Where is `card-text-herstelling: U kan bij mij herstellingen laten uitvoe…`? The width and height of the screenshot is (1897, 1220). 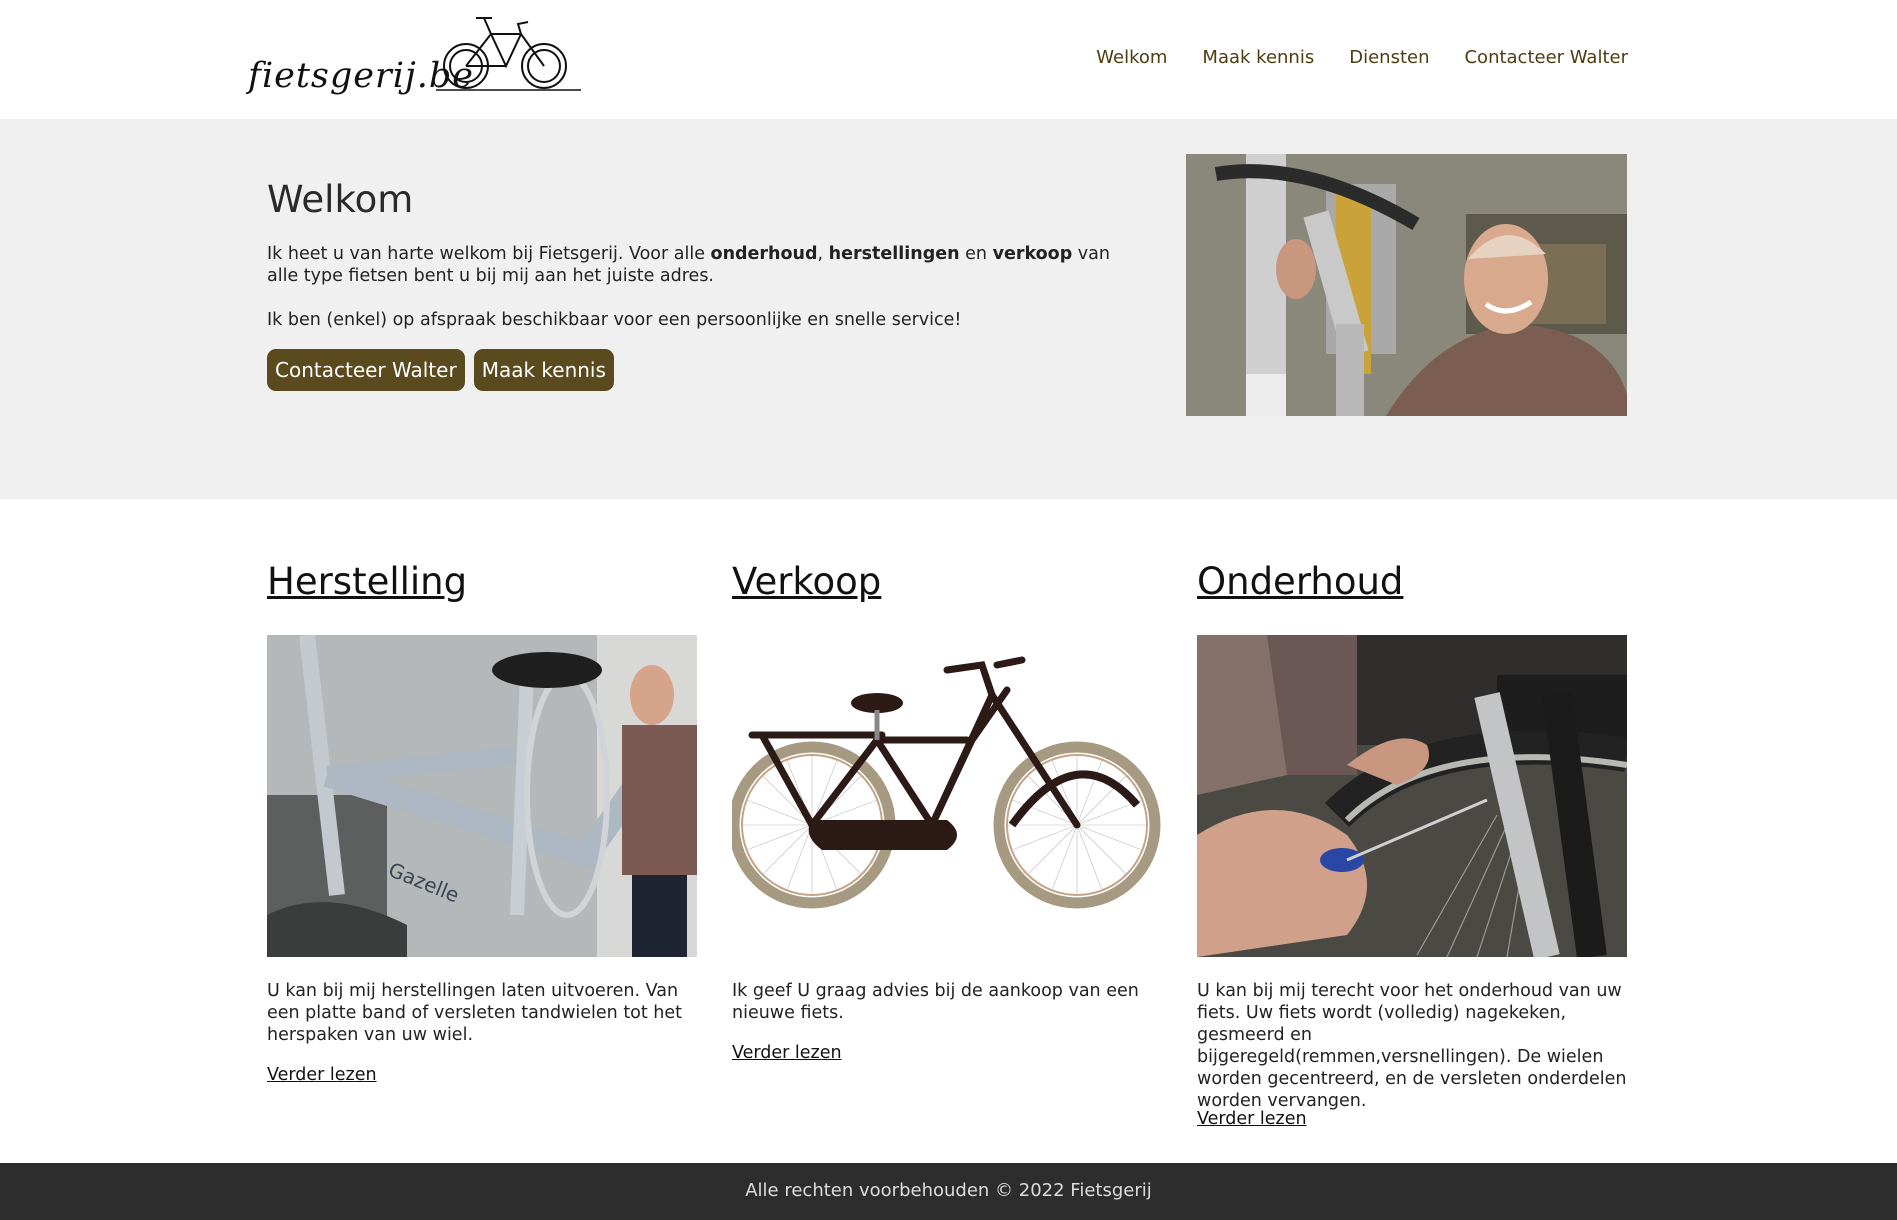
card-text-herstelling: U kan bij mij herstellingen laten uitvoe… is located at coordinates (475, 1013).